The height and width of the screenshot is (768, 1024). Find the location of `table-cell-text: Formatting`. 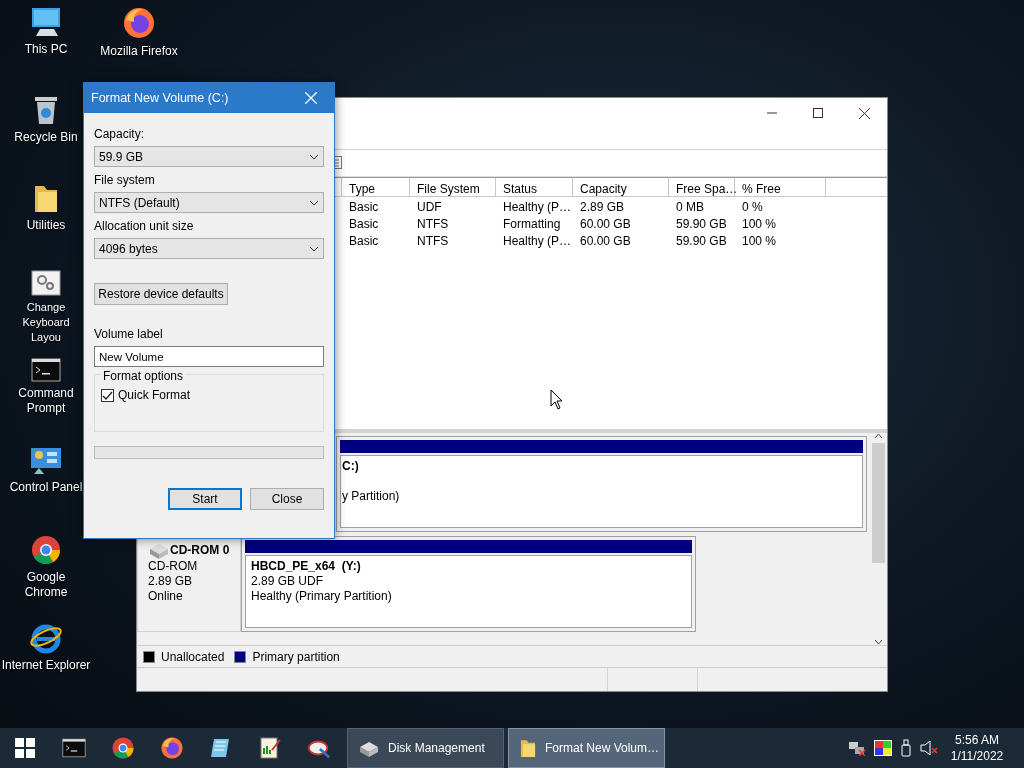

table-cell-text: Formatting is located at coordinates (532, 223).